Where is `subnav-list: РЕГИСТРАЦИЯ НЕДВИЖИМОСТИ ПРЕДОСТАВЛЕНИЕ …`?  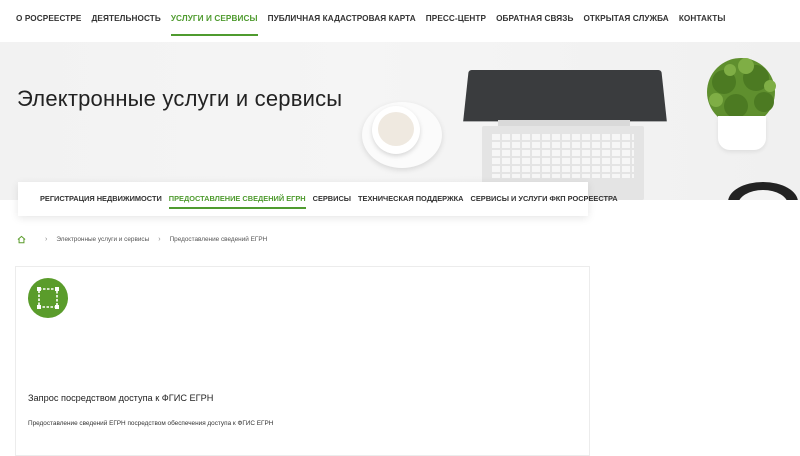
subnav-list: РЕГИСТРАЦИЯ НЕДВИЖИМОСТИ ПРЕДОСТАВЛЕНИЕ … is located at coordinates (332, 201).